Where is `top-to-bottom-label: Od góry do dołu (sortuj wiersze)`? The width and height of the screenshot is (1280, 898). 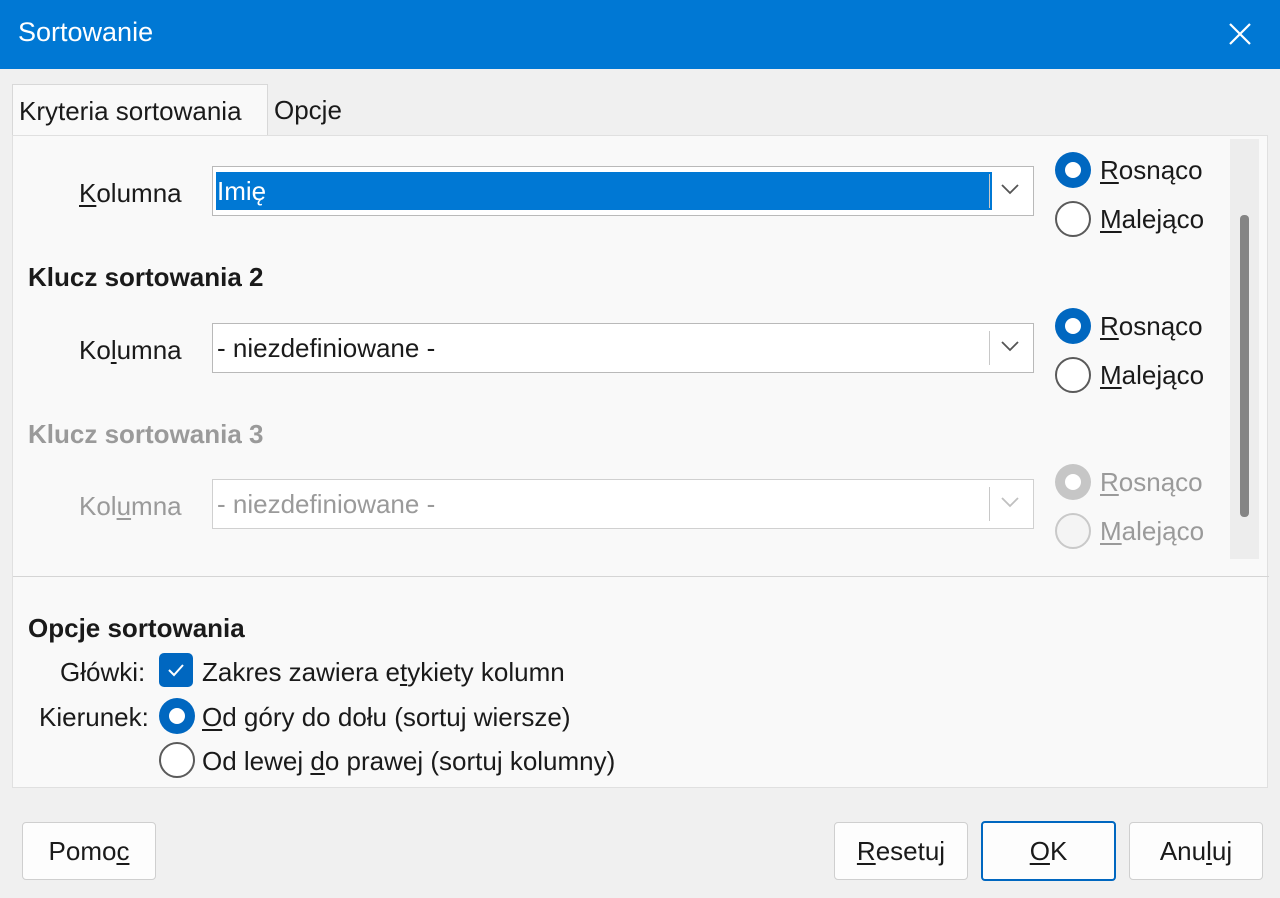 top-to-bottom-label: Od góry do dołu (sortuj wiersze) is located at coordinates (386, 717).